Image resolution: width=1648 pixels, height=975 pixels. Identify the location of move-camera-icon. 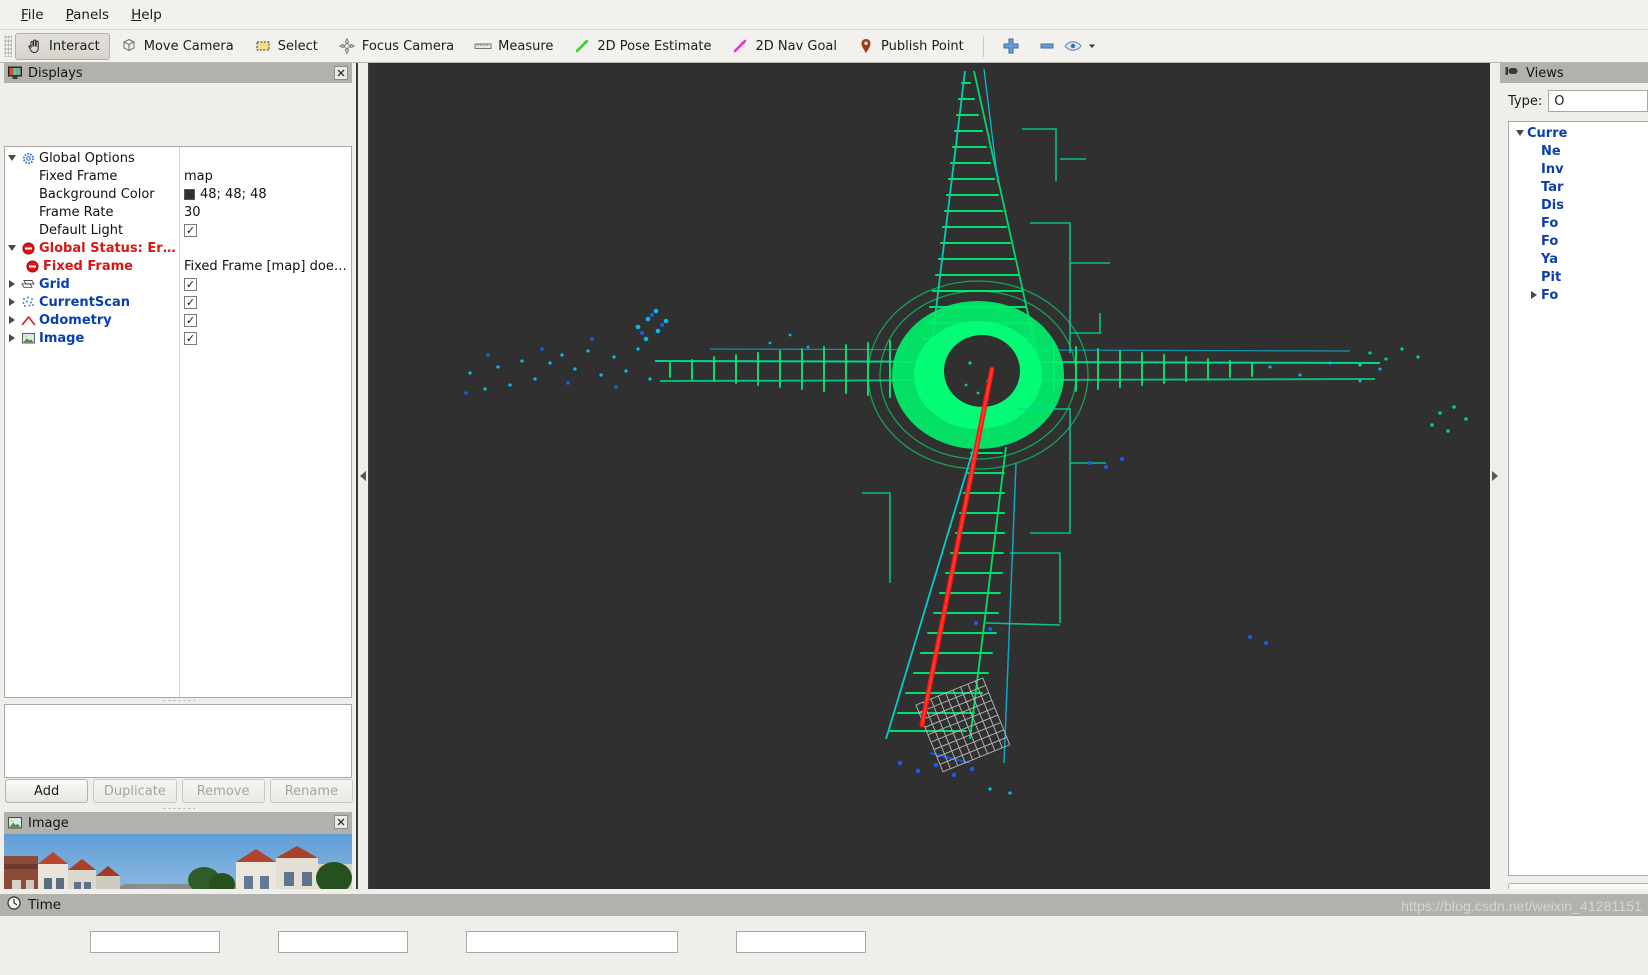
(129, 46).